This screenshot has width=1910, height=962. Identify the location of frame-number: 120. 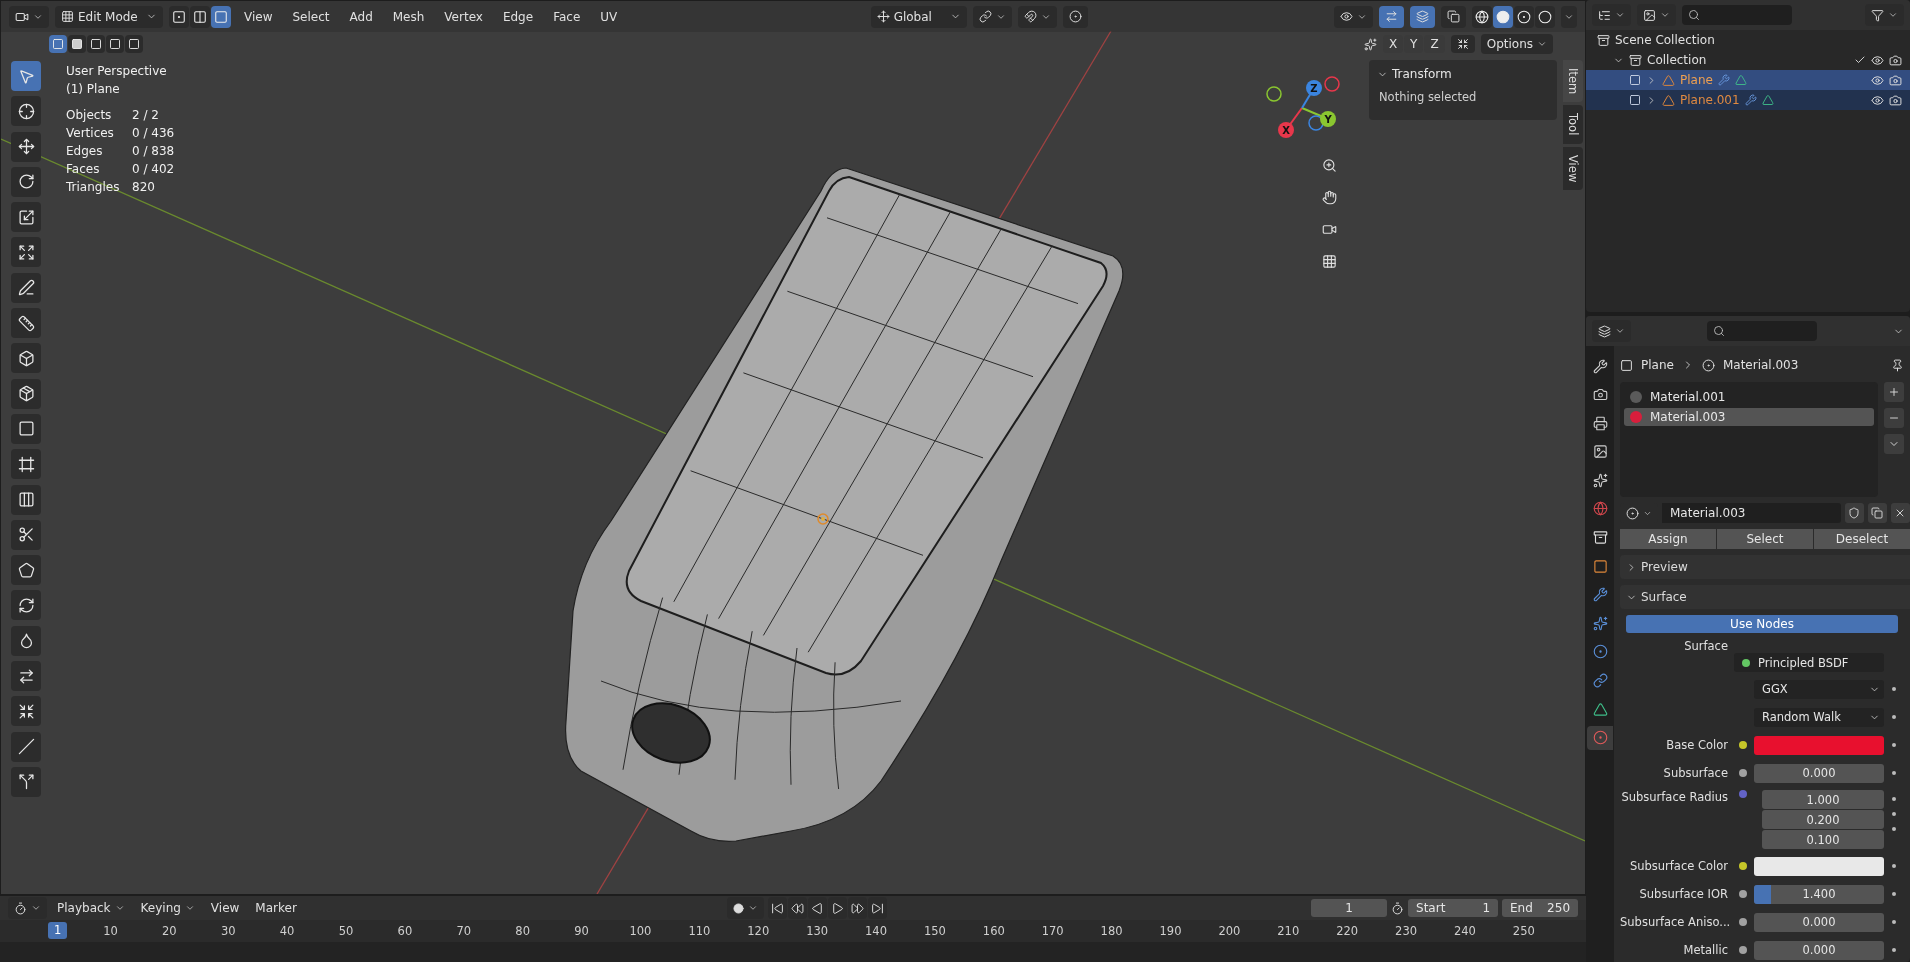
(758, 931).